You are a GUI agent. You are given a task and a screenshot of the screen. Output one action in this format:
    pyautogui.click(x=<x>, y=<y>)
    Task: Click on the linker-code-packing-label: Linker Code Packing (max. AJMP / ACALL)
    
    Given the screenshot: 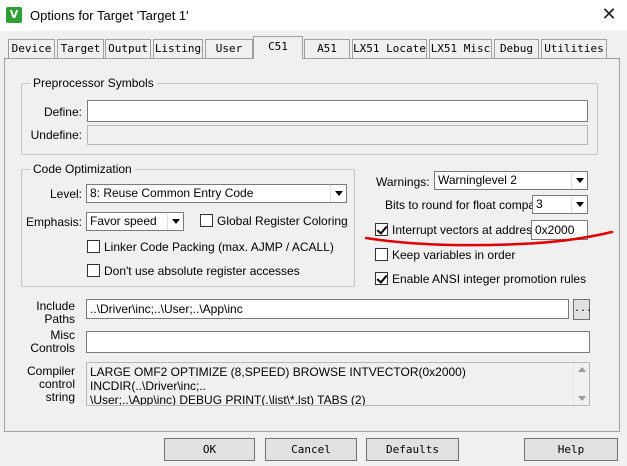 What is the action you would take?
    pyautogui.click(x=219, y=247)
    